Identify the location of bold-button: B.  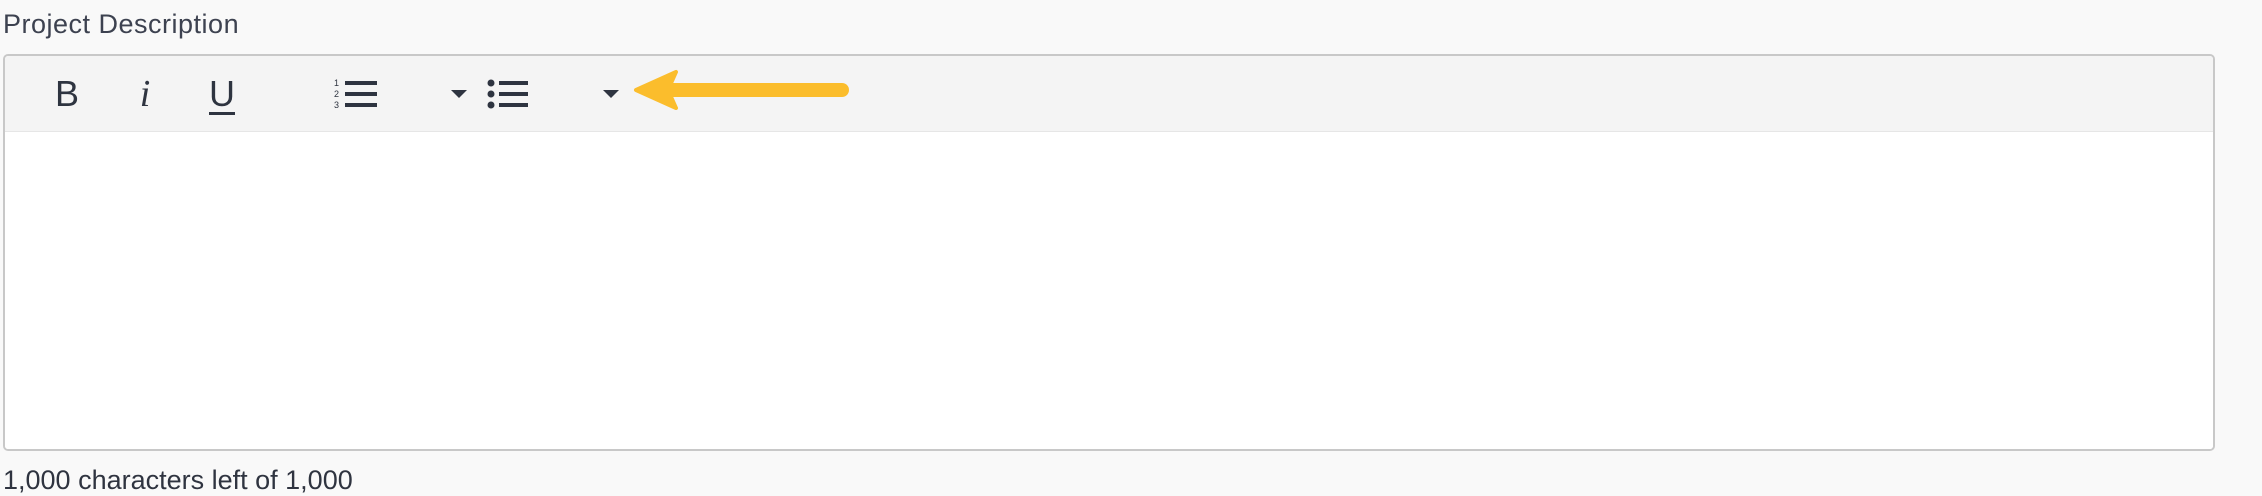
(67, 94).